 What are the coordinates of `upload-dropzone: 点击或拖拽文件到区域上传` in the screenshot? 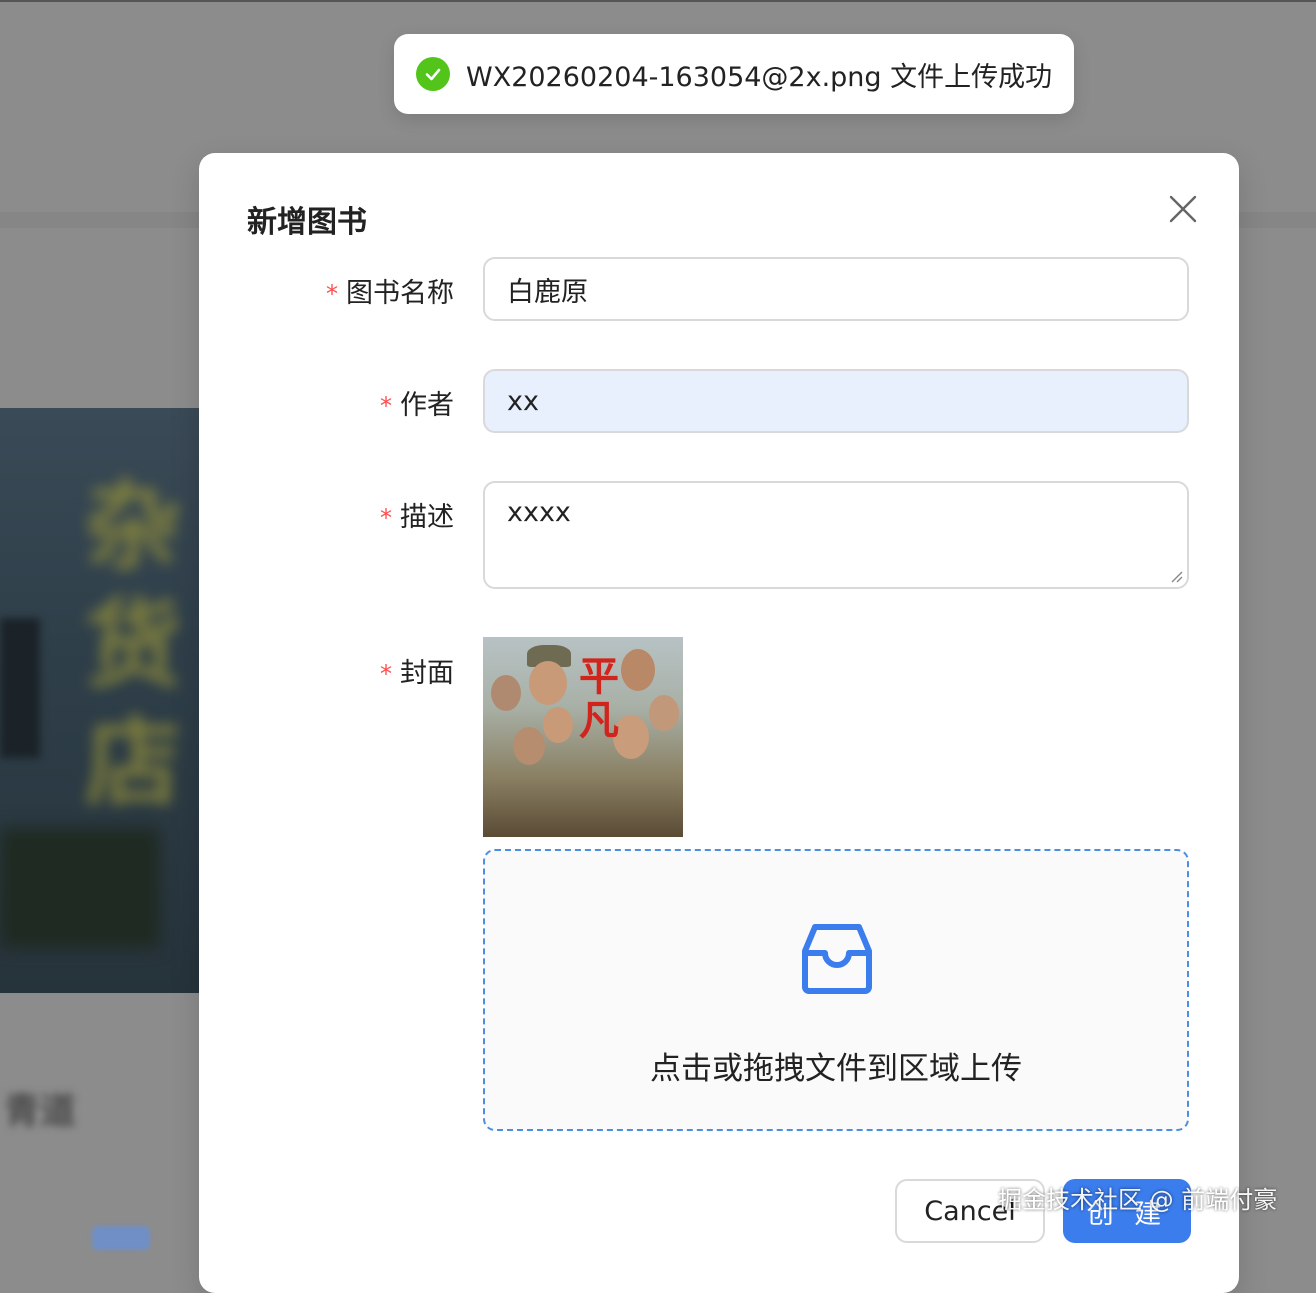 It's located at (836, 990).